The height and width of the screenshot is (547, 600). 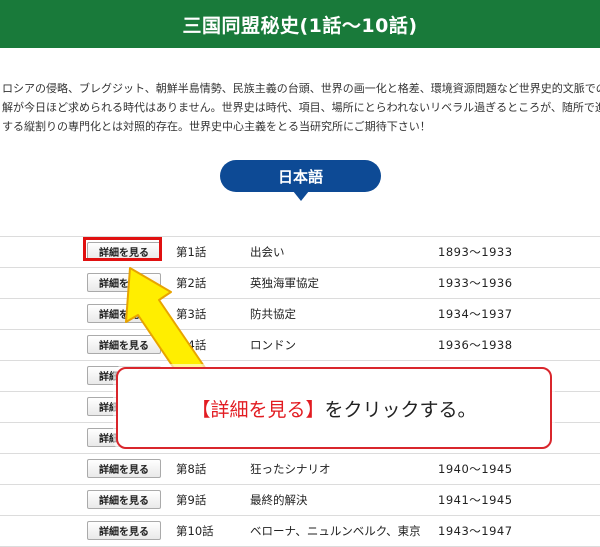 What do you see at coordinates (400, 409) in the screenshot?
I see `callout-text: をクリックする。` at bounding box center [400, 409].